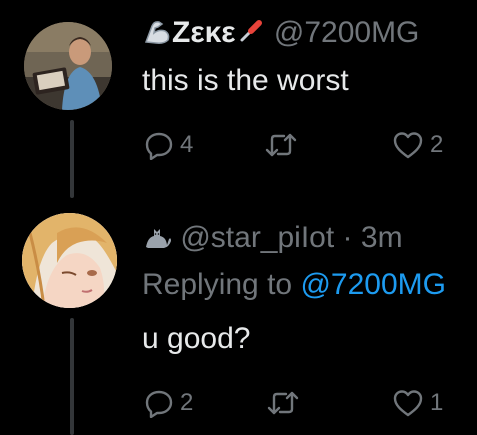  What do you see at coordinates (187, 402) in the screenshot?
I see `reply-count: 2` at bounding box center [187, 402].